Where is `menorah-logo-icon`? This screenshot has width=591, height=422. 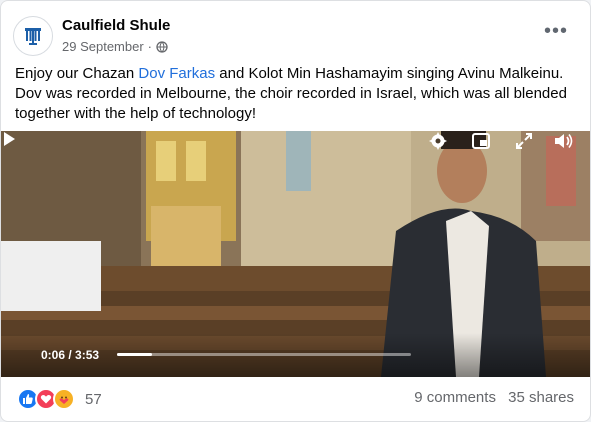 menorah-logo-icon is located at coordinates (33, 36).